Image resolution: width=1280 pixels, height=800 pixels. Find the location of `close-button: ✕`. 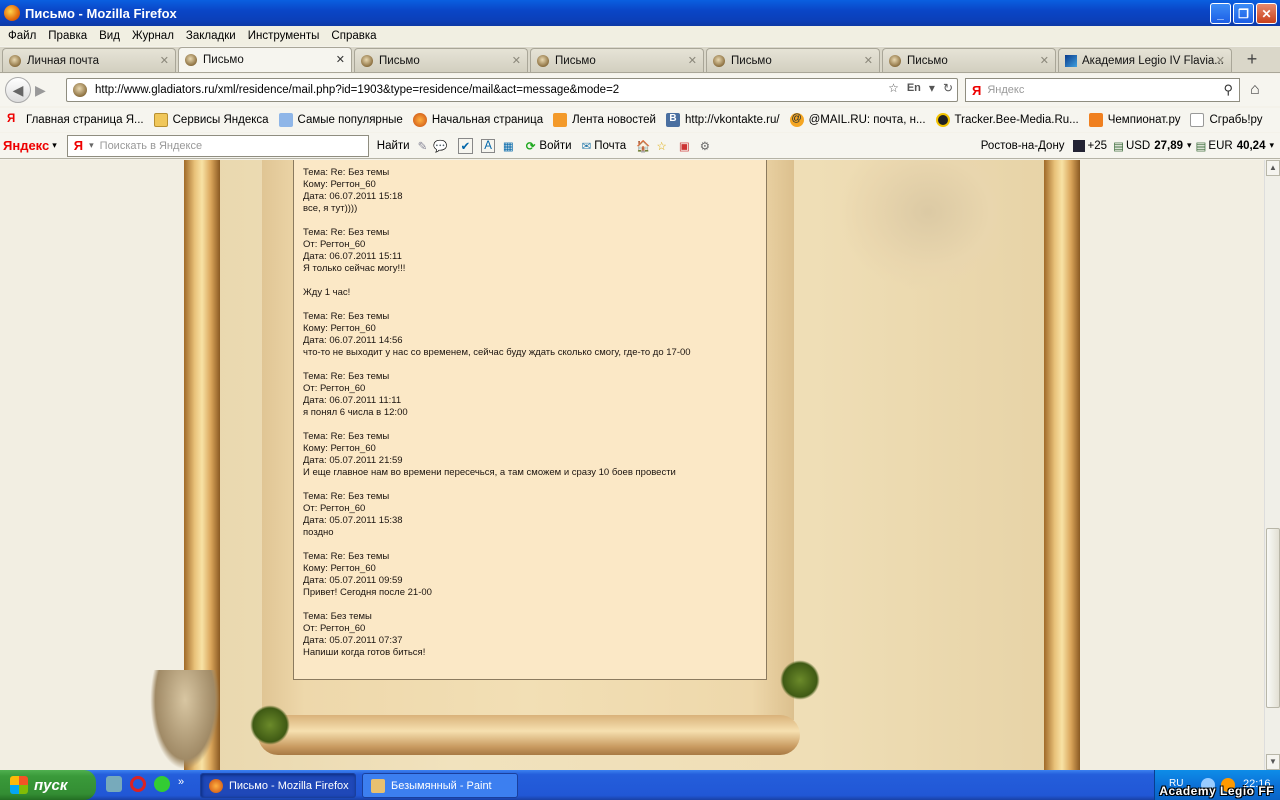

close-button: ✕ is located at coordinates (1266, 13).